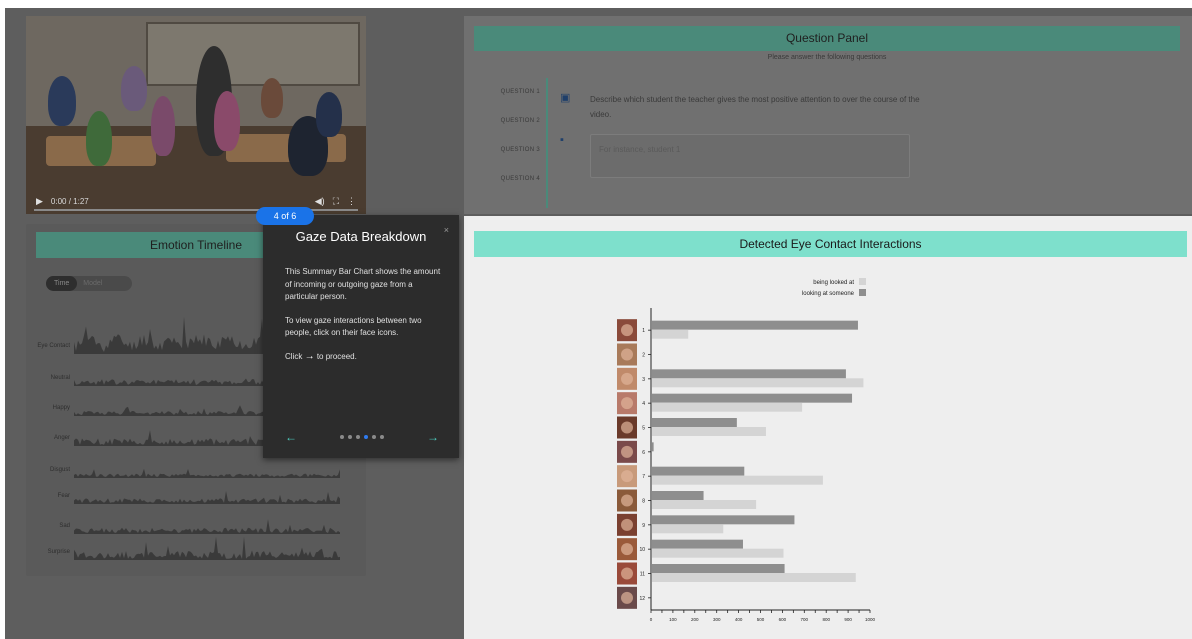  What do you see at coordinates (673, 619) in the screenshot?
I see `x-tick-label: 100` at bounding box center [673, 619].